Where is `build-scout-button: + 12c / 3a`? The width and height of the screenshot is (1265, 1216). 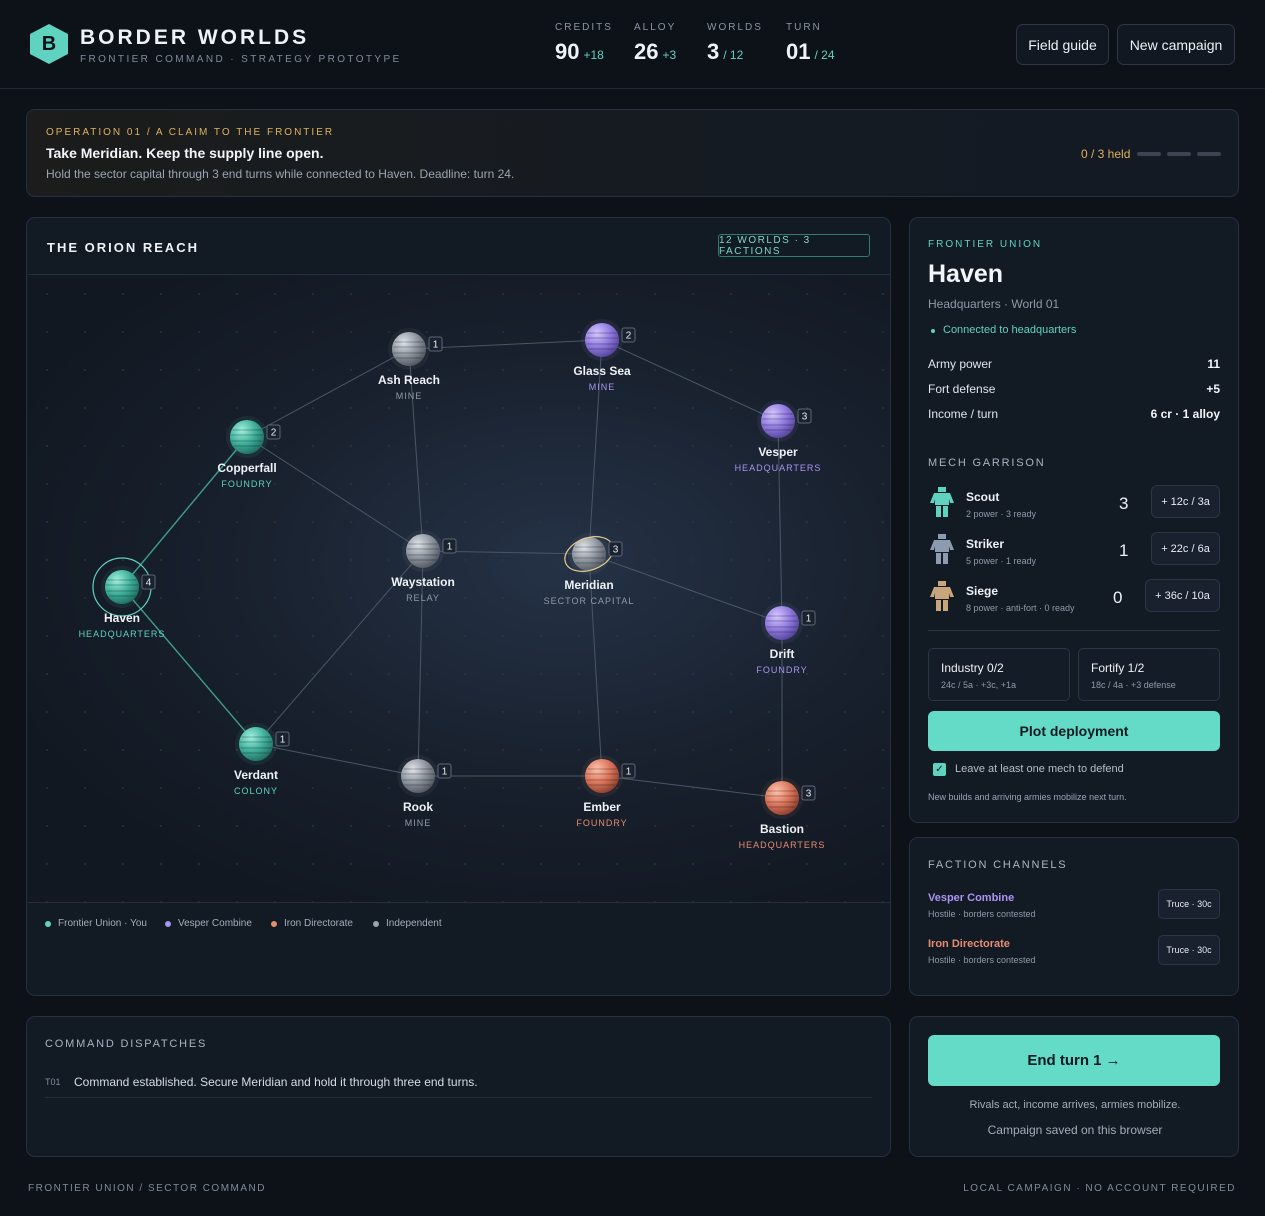 build-scout-button: + 12c / 3a is located at coordinates (1185, 501).